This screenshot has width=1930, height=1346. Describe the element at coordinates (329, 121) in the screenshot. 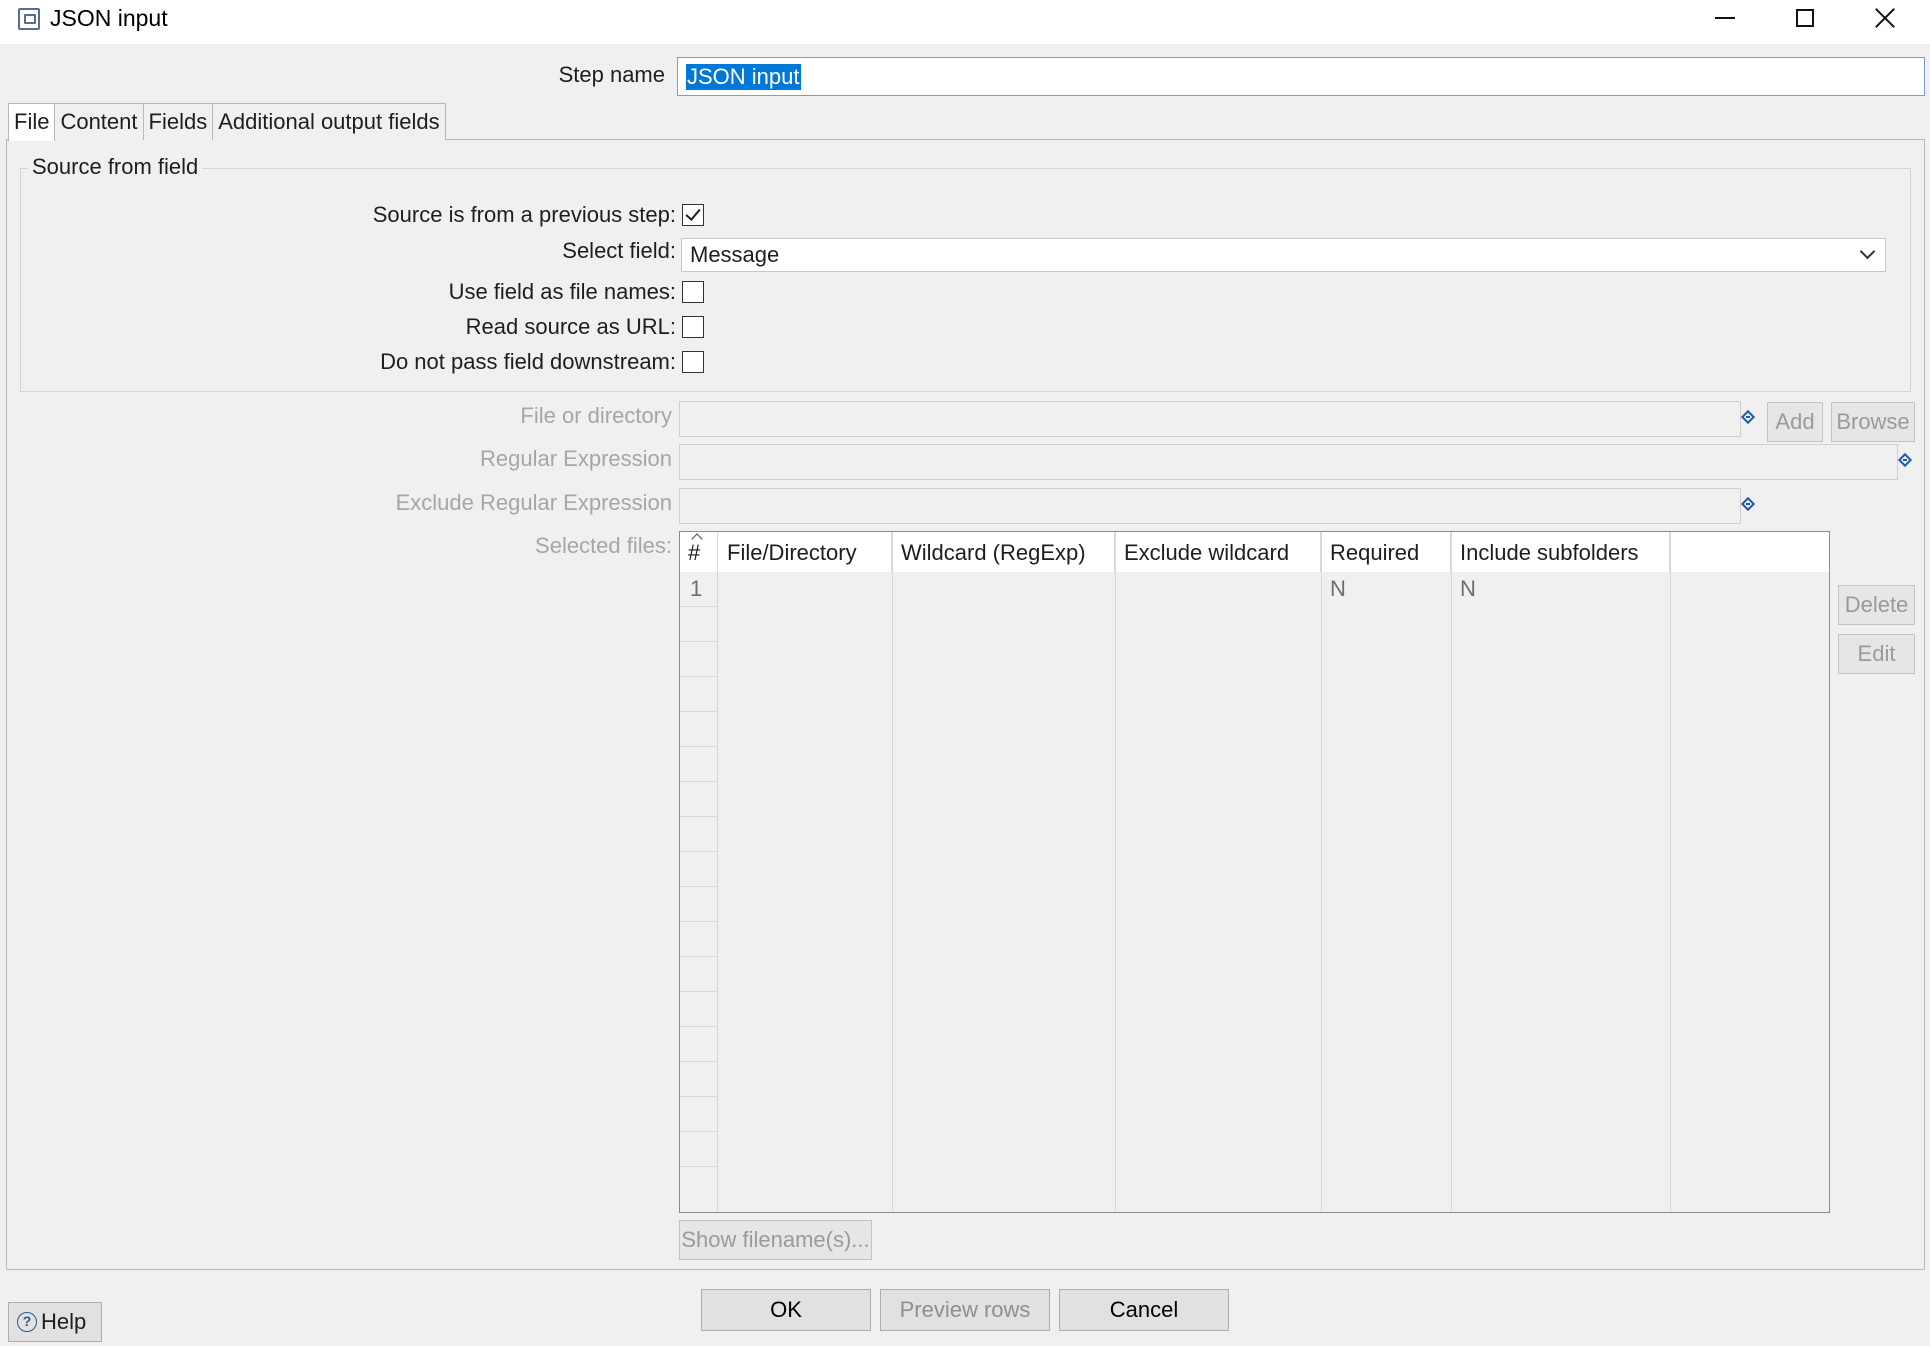

I see `tab-additional-output-fields: Additional output fields` at that location.